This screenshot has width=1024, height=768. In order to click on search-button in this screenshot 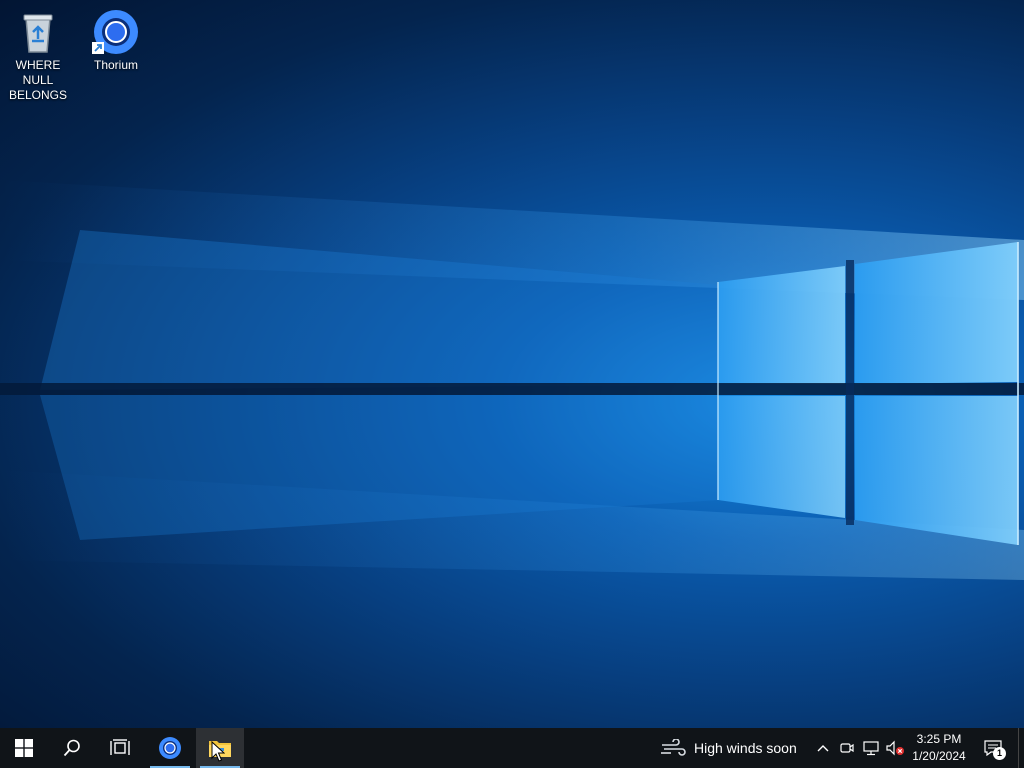, I will do `click(72, 748)`.